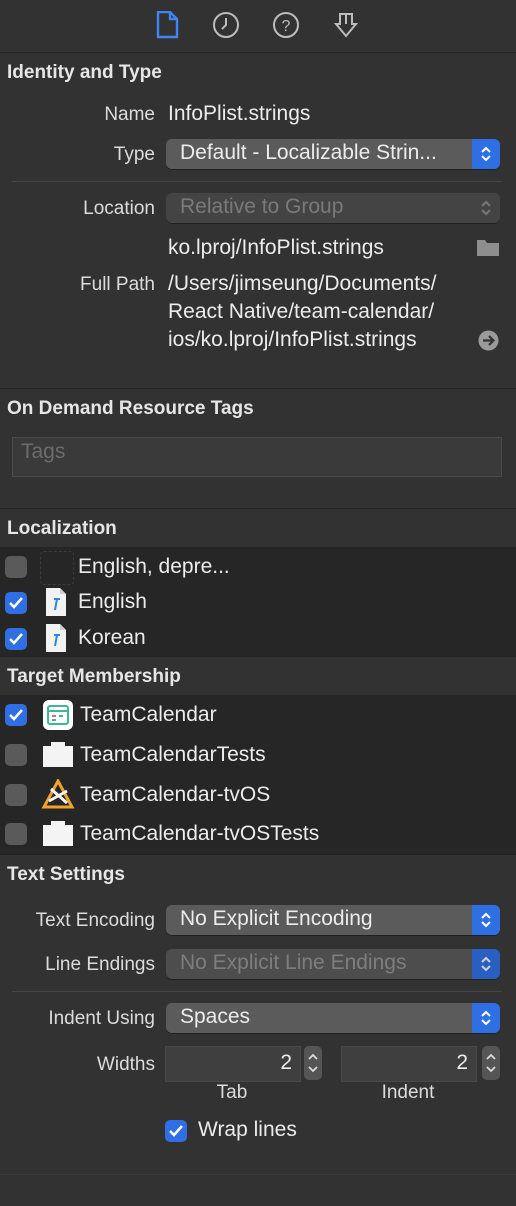  What do you see at coordinates (491, 1063) in the screenshot?
I see `indent-width-stepper` at bounding box center [491, 1063].